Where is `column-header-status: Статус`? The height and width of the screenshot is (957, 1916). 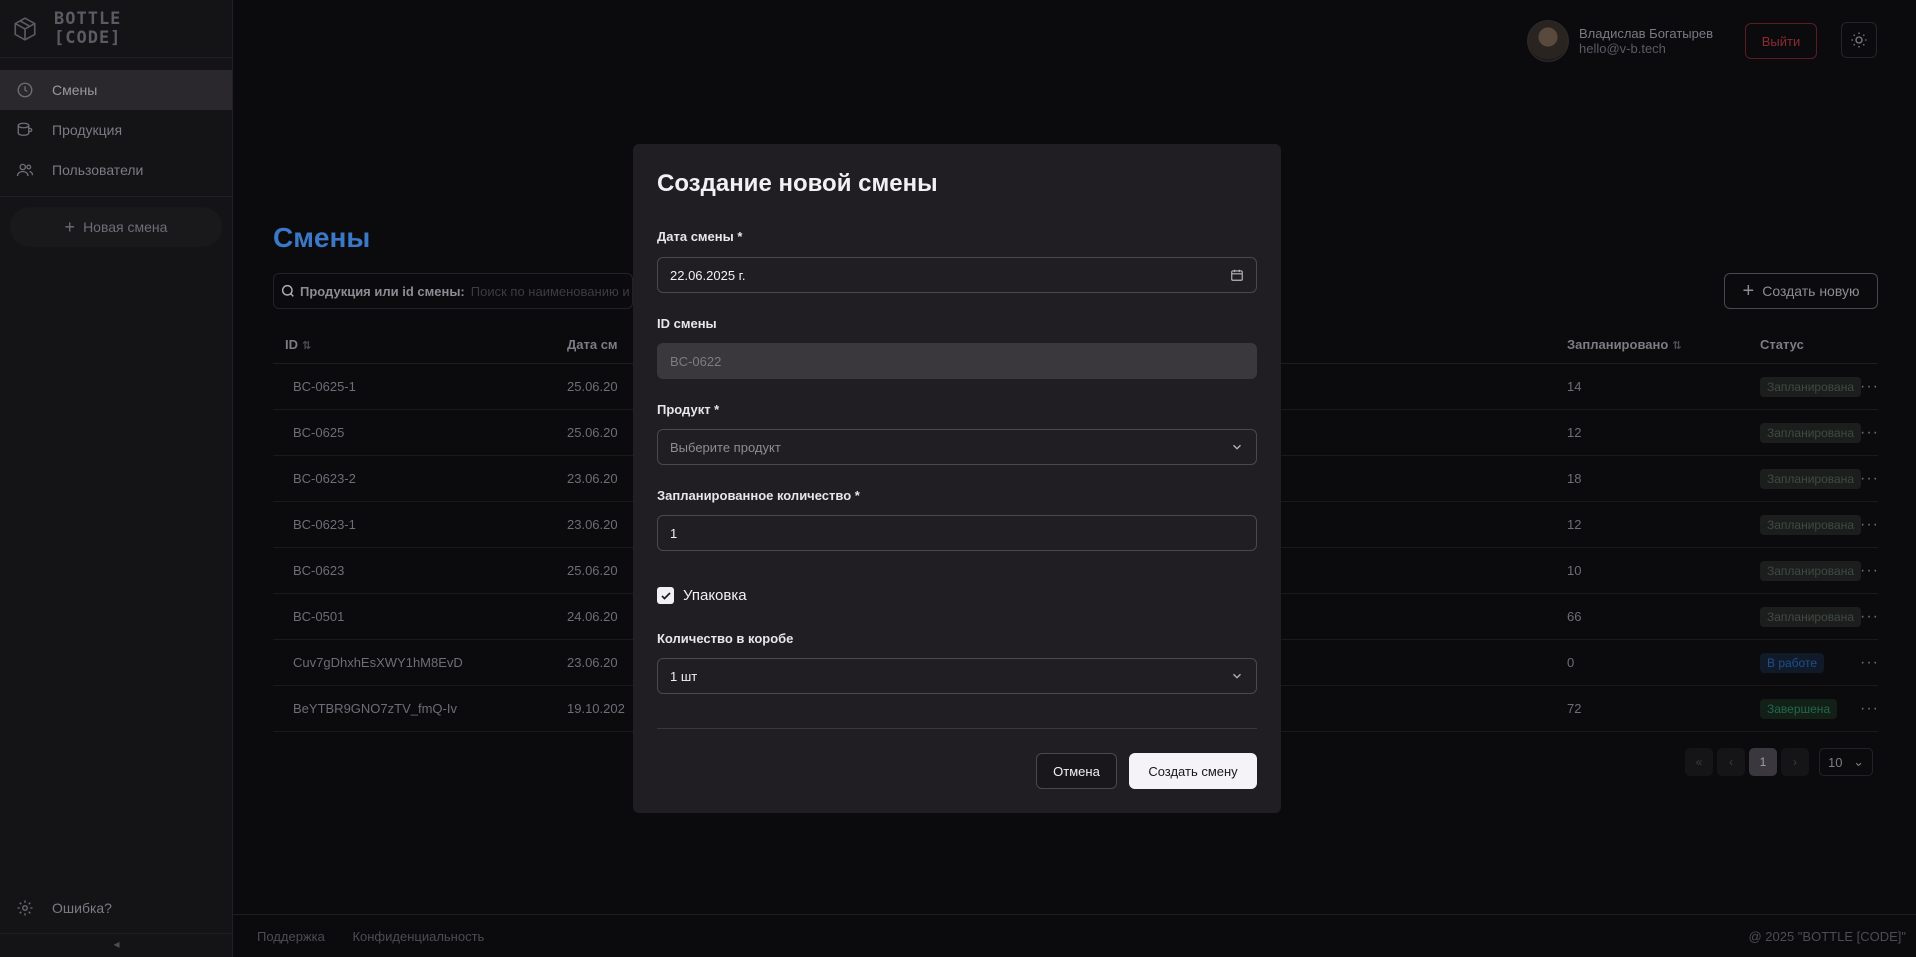 column-header-status: Статус is located at coordinates (1782, 344).